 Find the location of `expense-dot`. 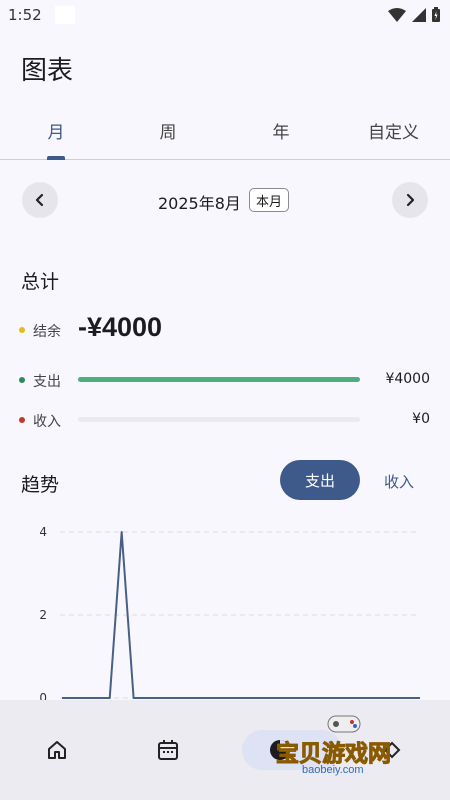

expense-dot is located at coordinates (22, 380).